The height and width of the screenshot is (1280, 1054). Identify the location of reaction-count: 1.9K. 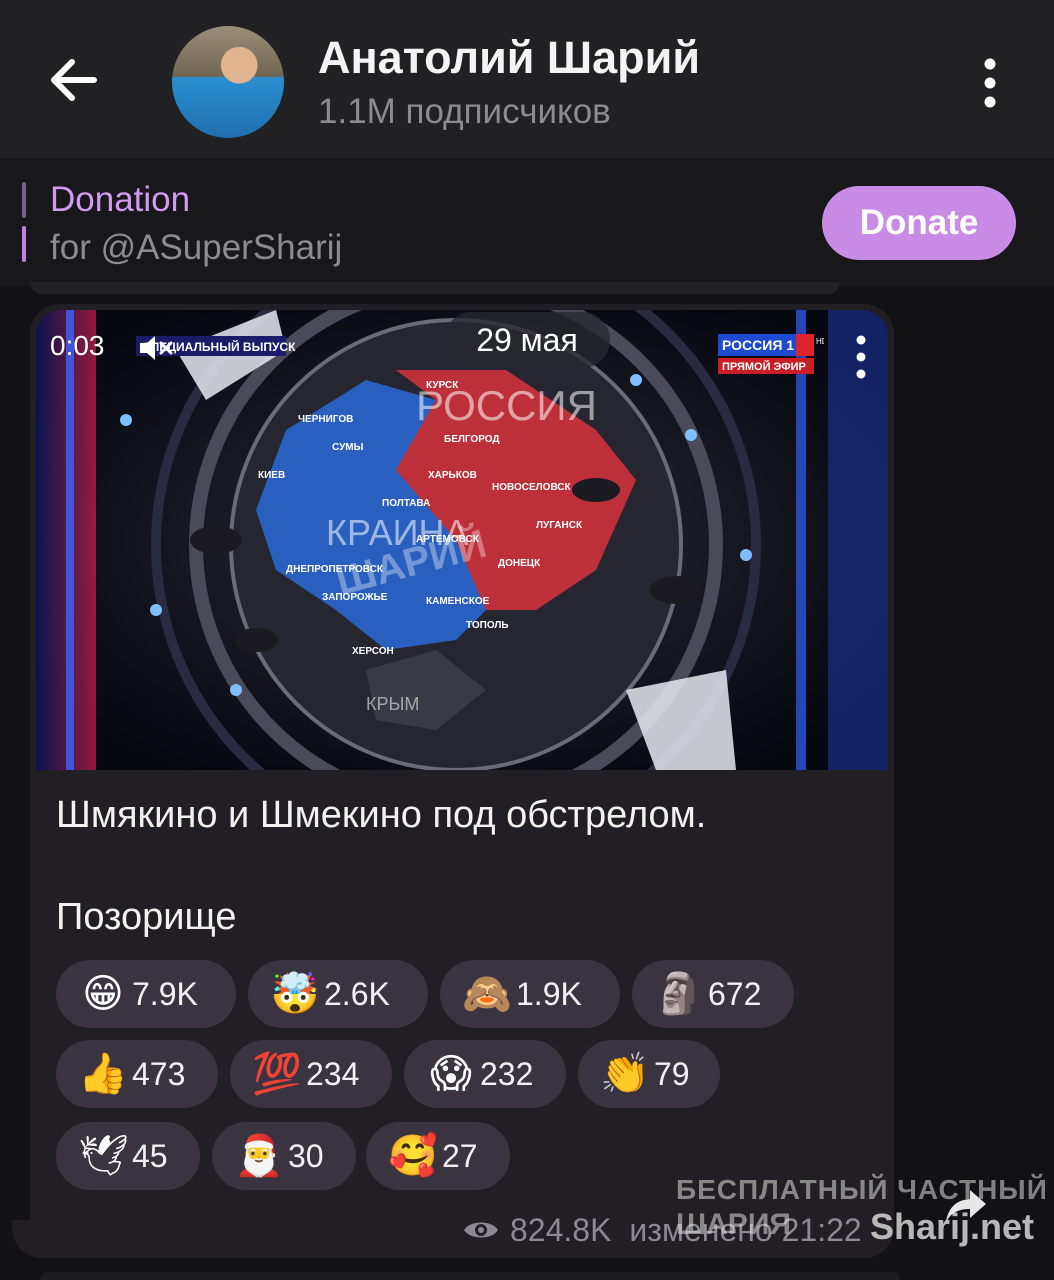
(549, 993).